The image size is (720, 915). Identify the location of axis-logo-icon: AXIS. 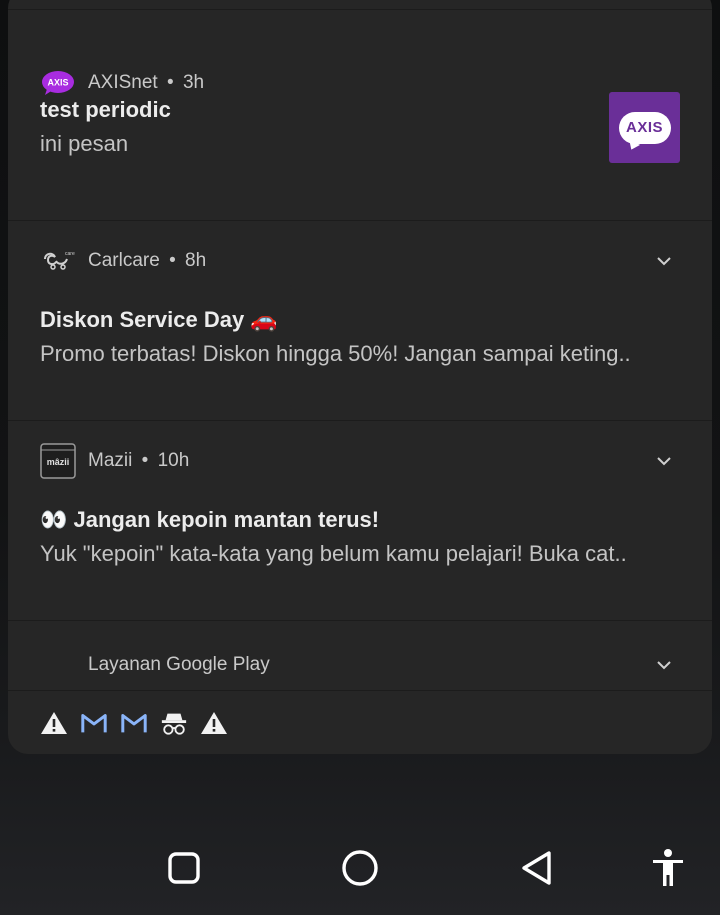
(58, 83).